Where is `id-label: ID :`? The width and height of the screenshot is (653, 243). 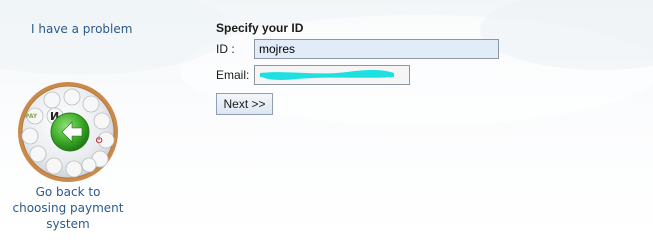
id-label: ID : is located at coordinates (225, 49).